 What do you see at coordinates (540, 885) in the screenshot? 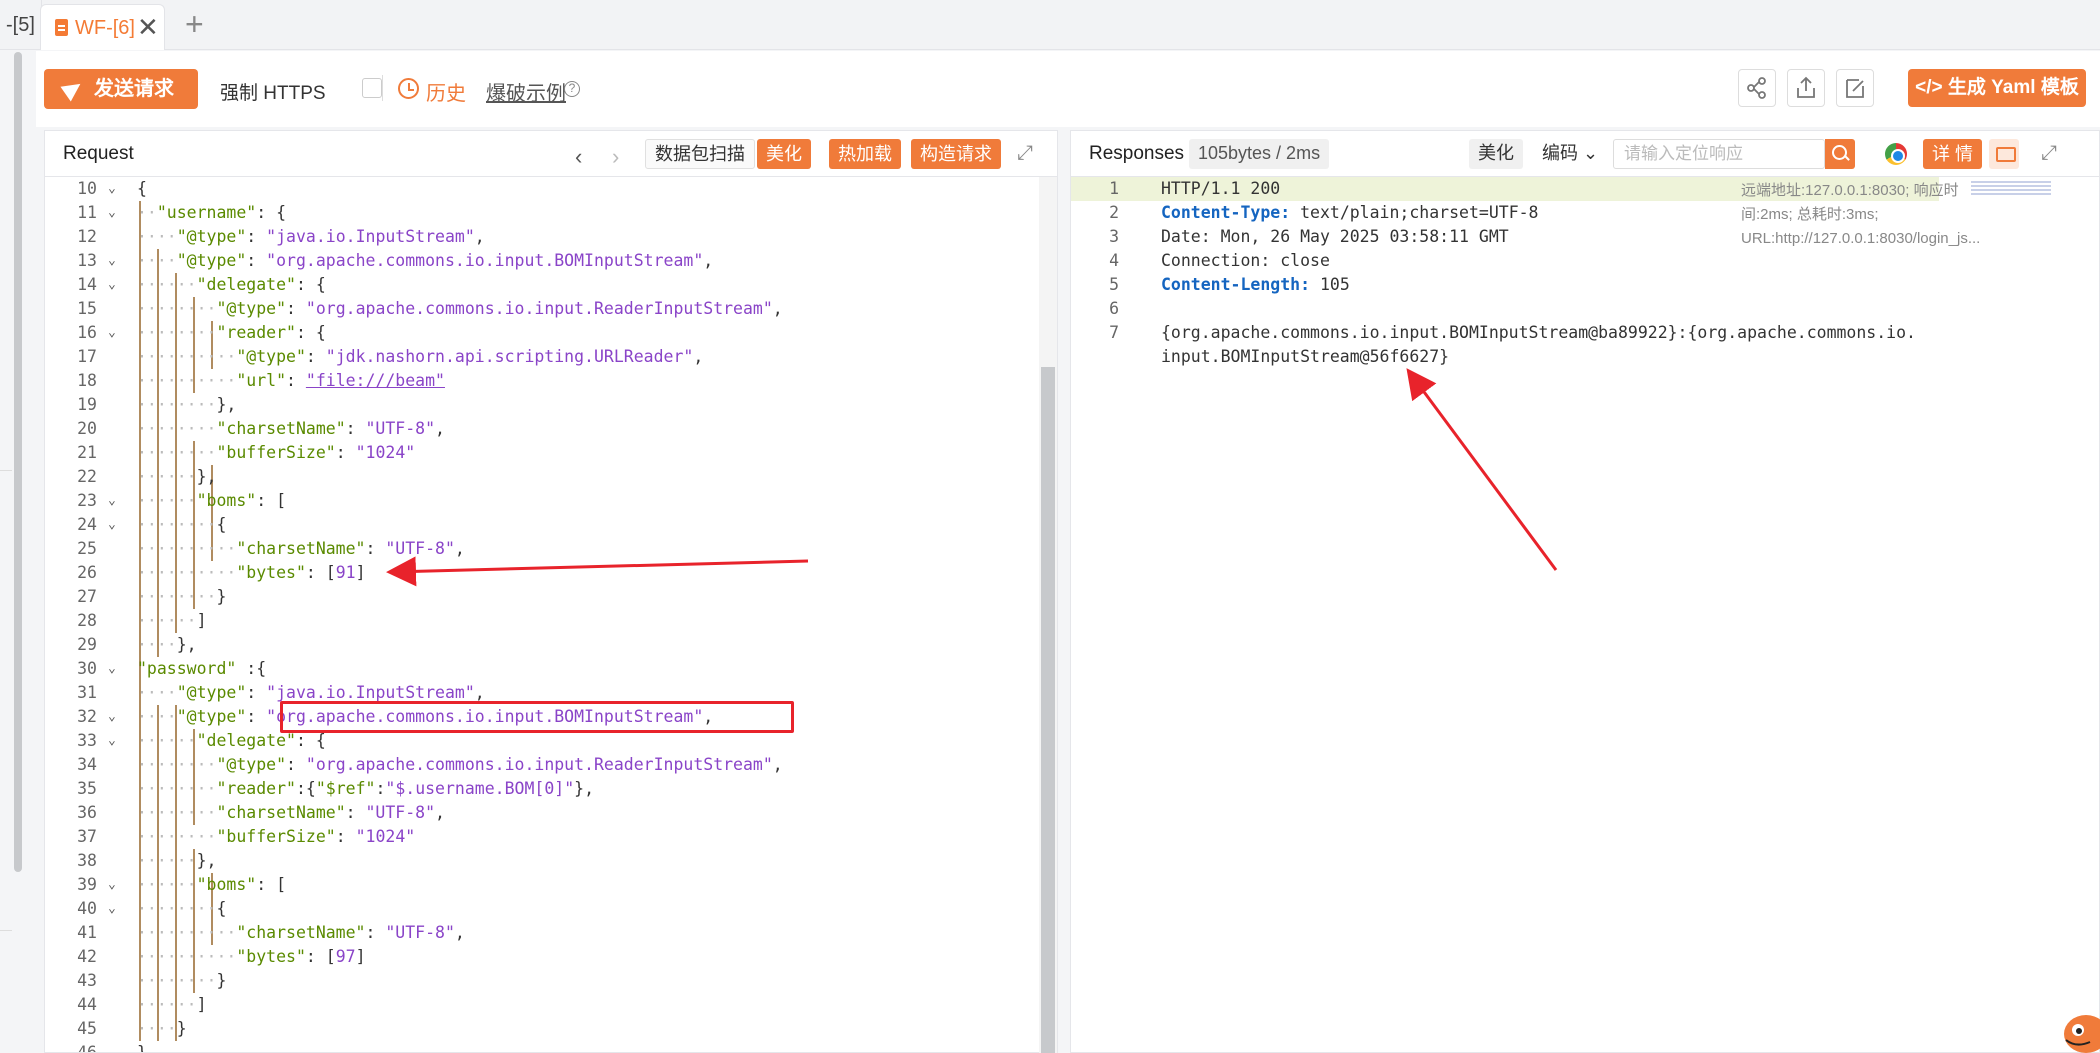
I see `code-line: 39 ⌄ ······"boms": [` at bounding box center [540, 885].